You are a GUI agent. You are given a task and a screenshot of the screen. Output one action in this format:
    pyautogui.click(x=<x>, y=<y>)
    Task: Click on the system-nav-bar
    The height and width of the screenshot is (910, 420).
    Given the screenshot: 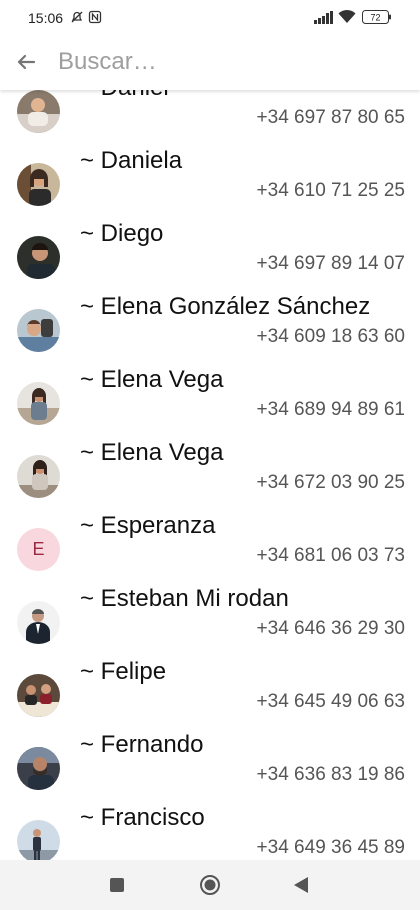 What is the action you would take?
    pyautogui.click(x=210, y=885)
    